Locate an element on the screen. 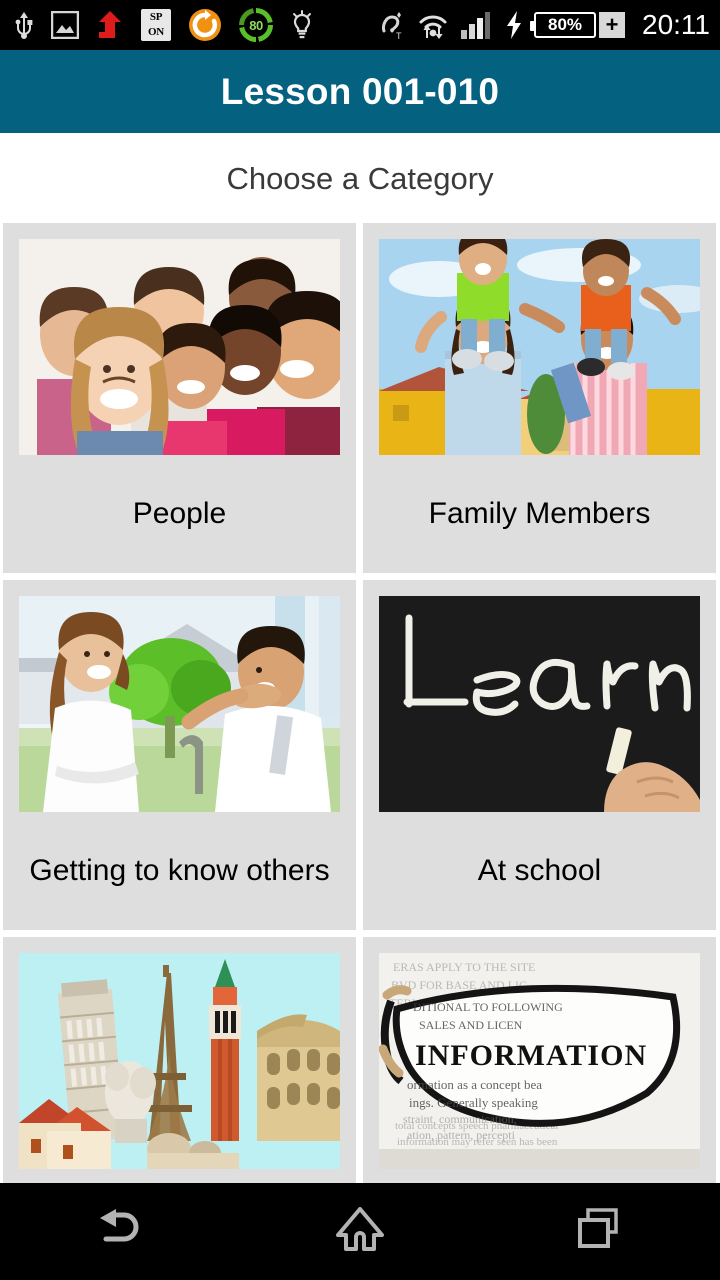  gallery-image-icon is located at coordinates (65, 25).